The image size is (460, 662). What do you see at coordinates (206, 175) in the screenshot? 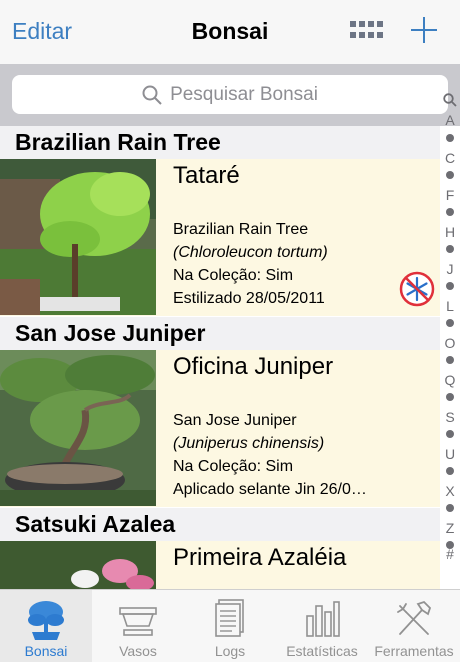
I see `bonsai-name: Tataré` at bounding box center [206, 175].